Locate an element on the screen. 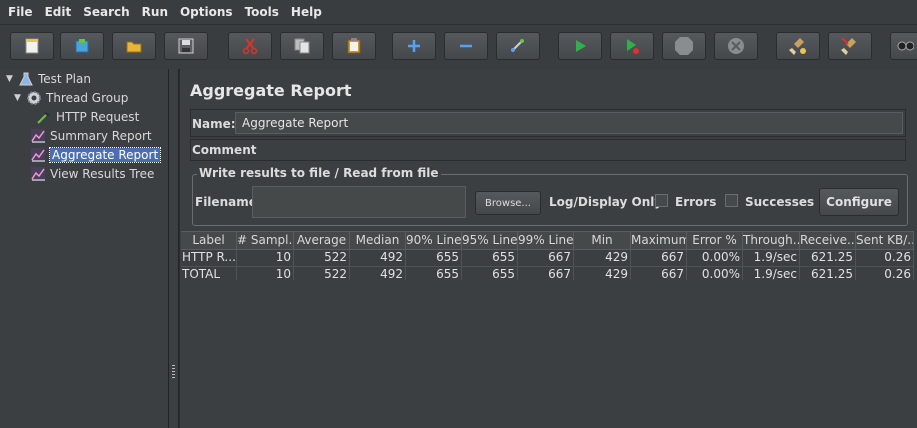 This screenshot has height=428, width=917. collapse-icon is located at coordinates (466, 46).